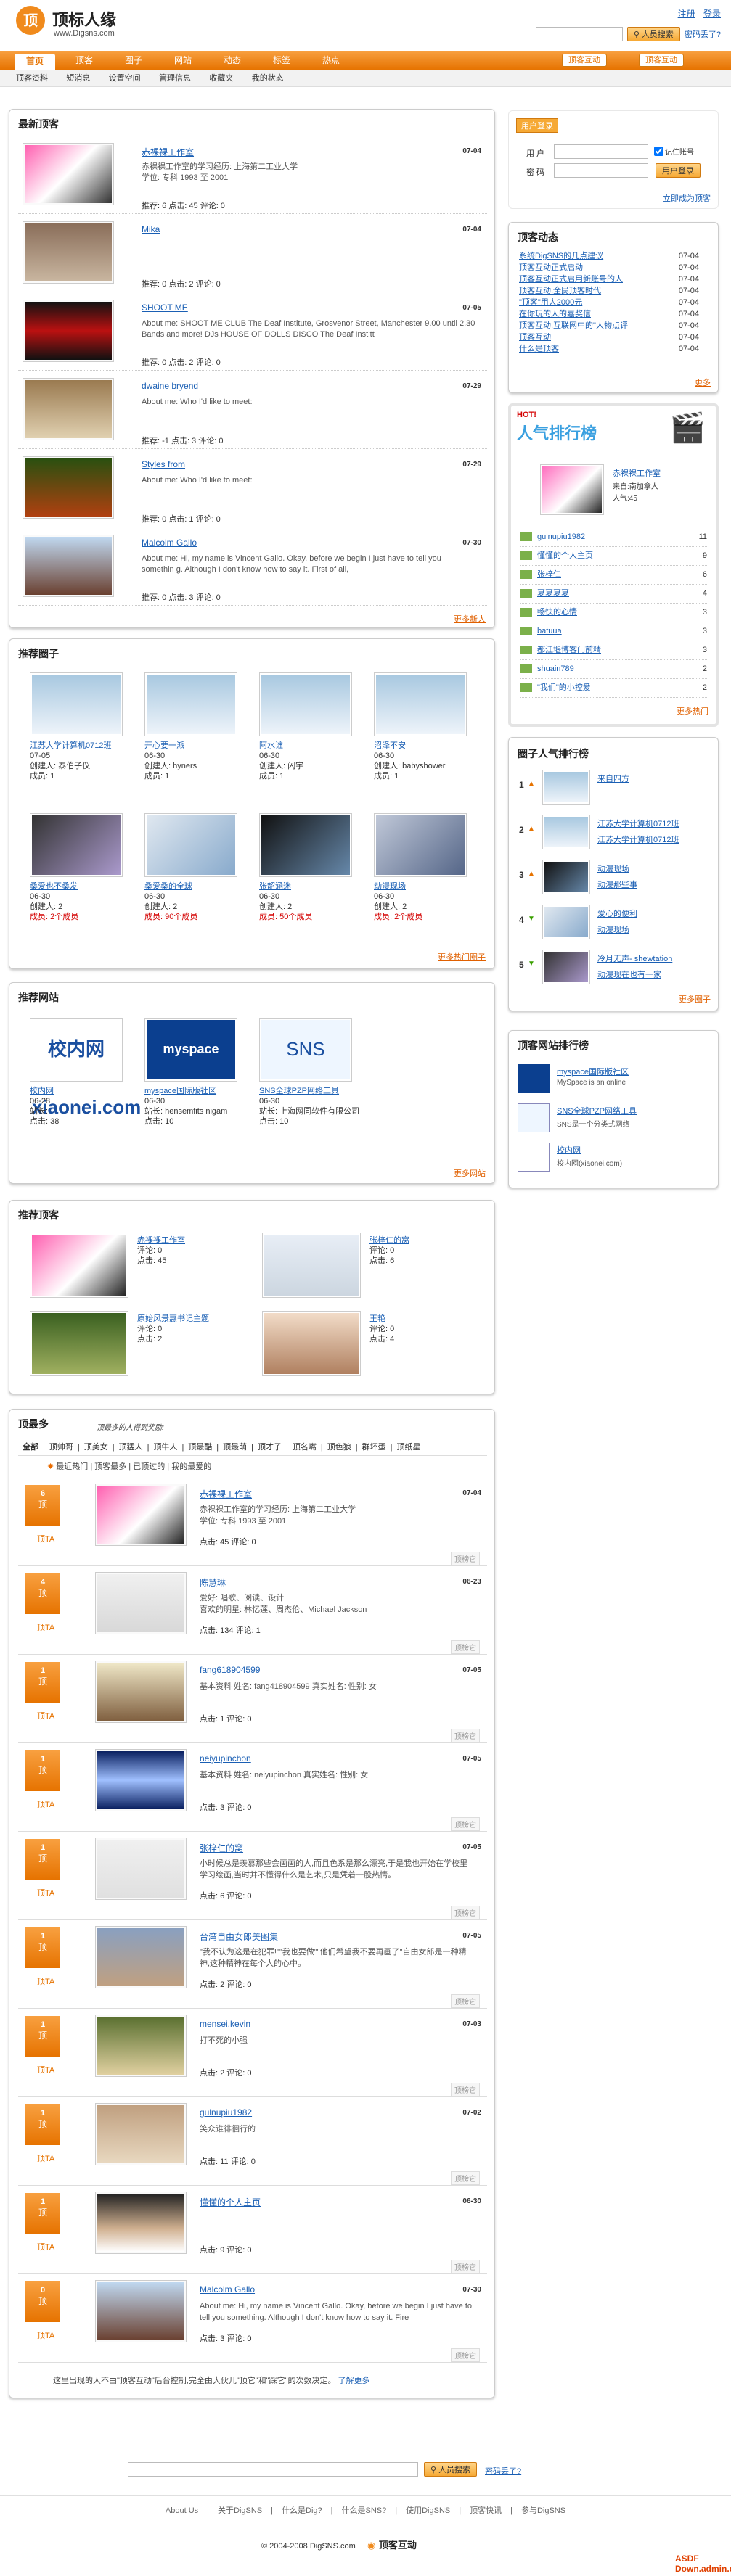  Describe the element at coordinates (451, 2469) in the screenshot. I see `footer-search-button: ⚲ 人员搜索` at that location.